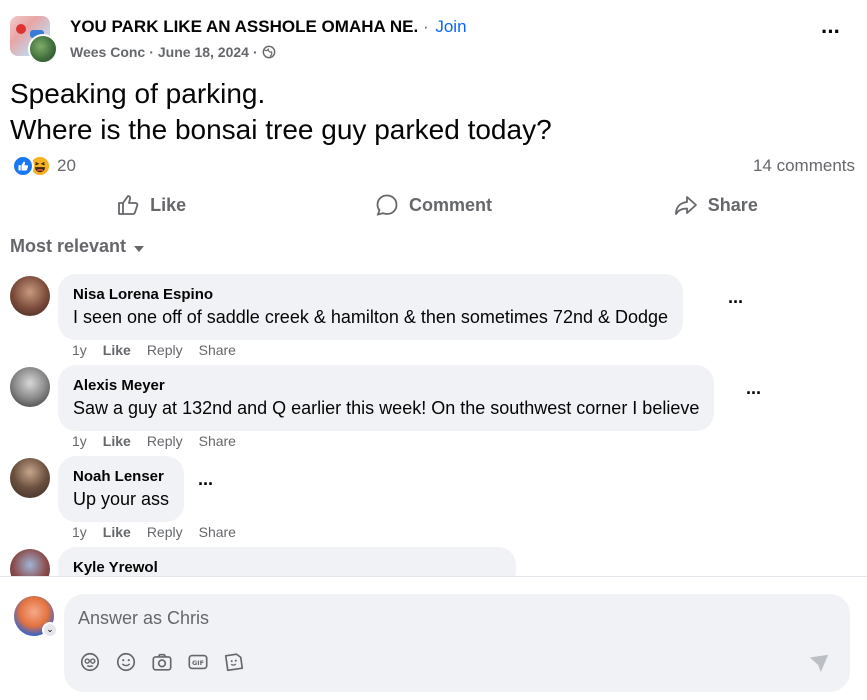 The image size is (867, 700). What do you see at coordinates (287, 567) in the screenshot?
I see `commenter-name: Kyle Yrewol` at bounding box center [287, 567].